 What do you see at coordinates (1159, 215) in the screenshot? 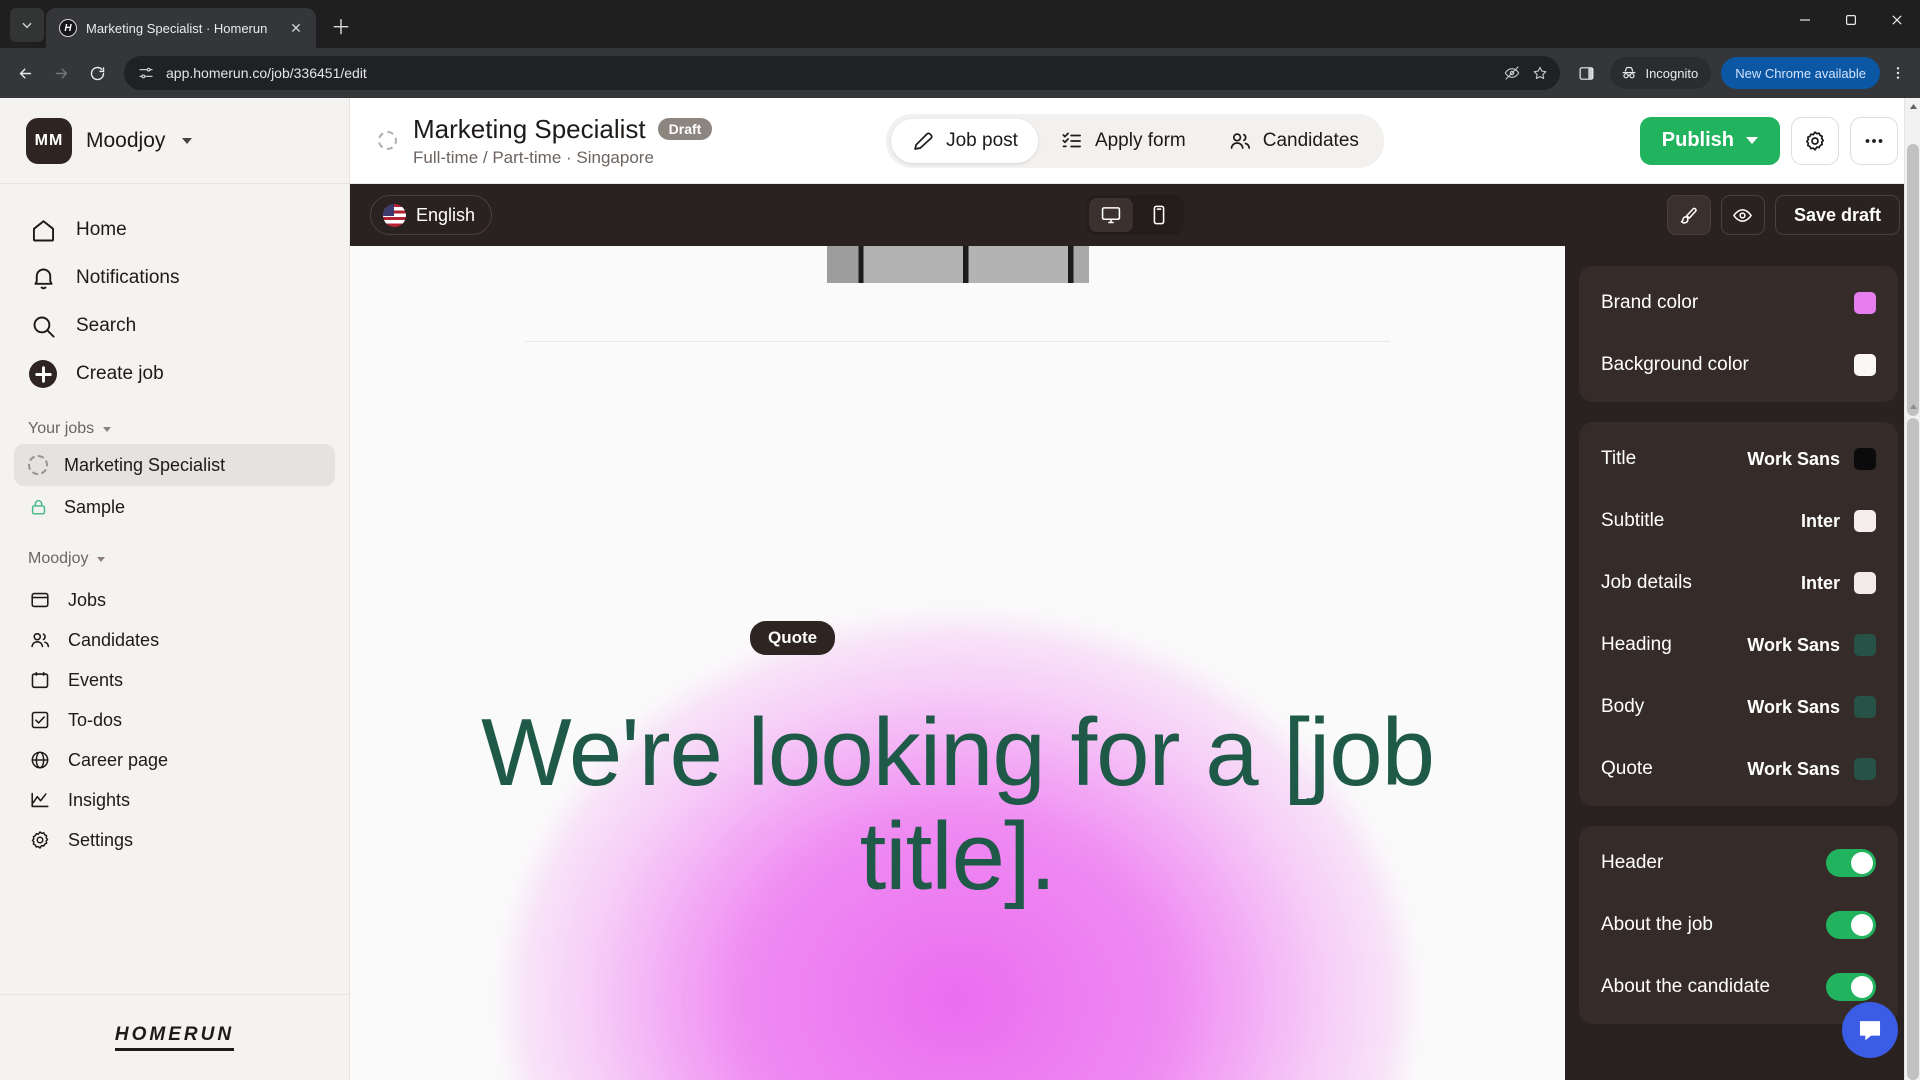
I see `mobile-preview-button` at bounding box center [1159, 215].